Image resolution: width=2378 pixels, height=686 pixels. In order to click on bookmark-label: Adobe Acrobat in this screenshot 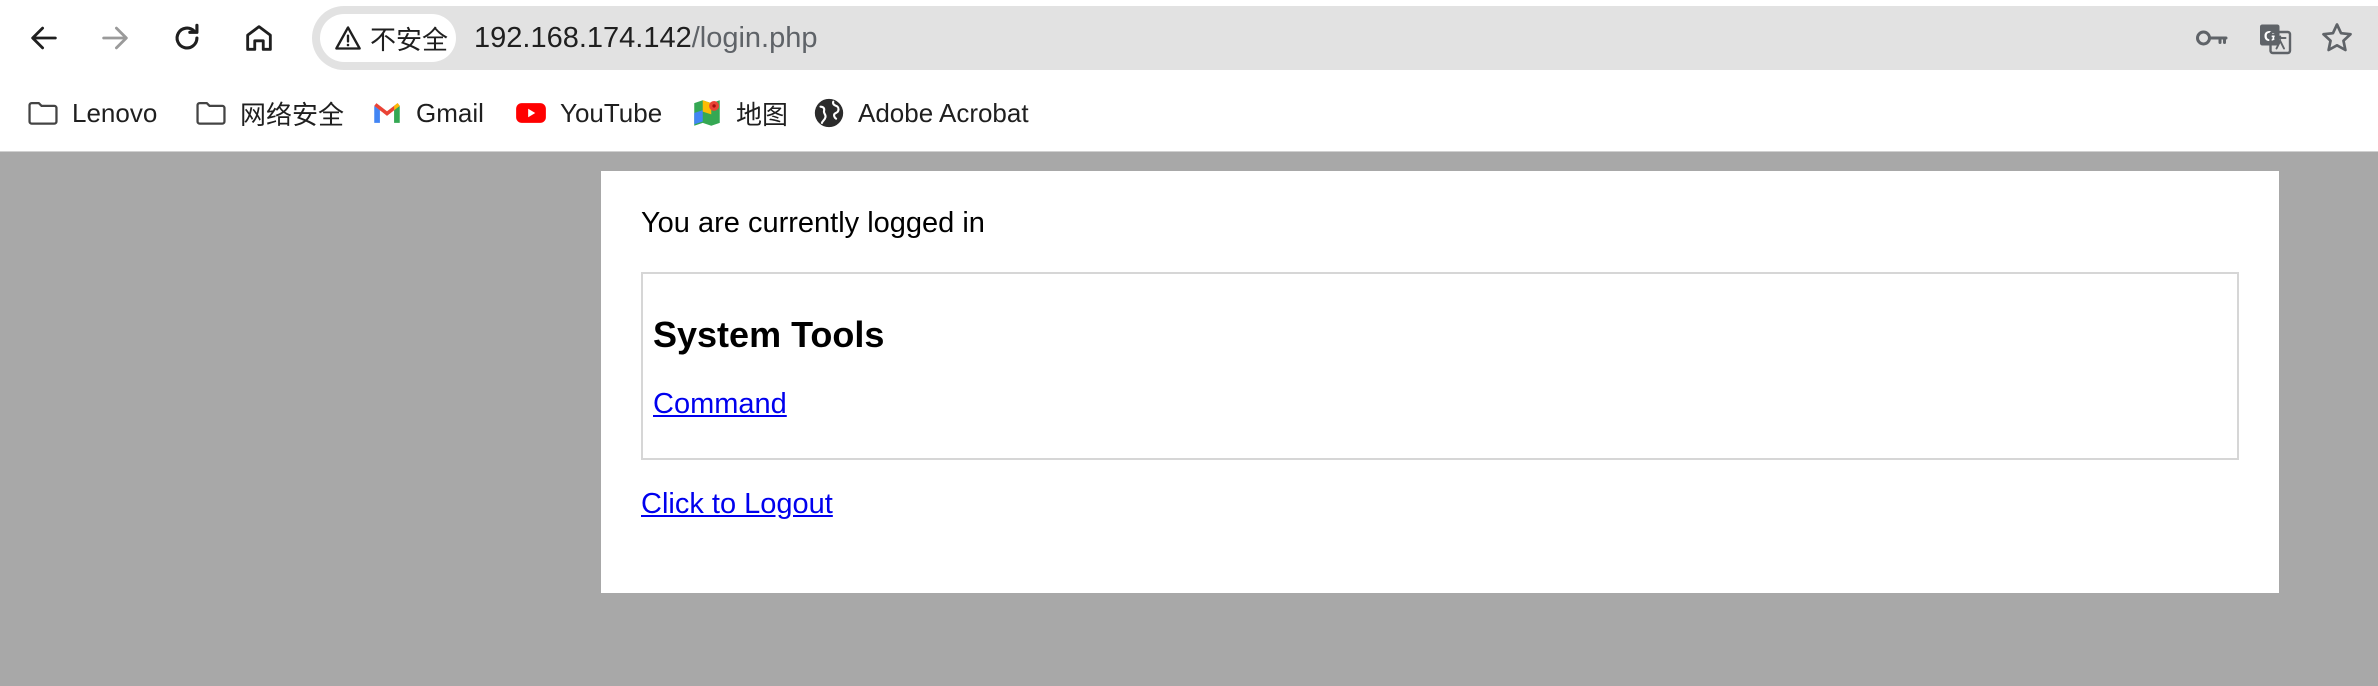, I will do `click(943, 112)`.